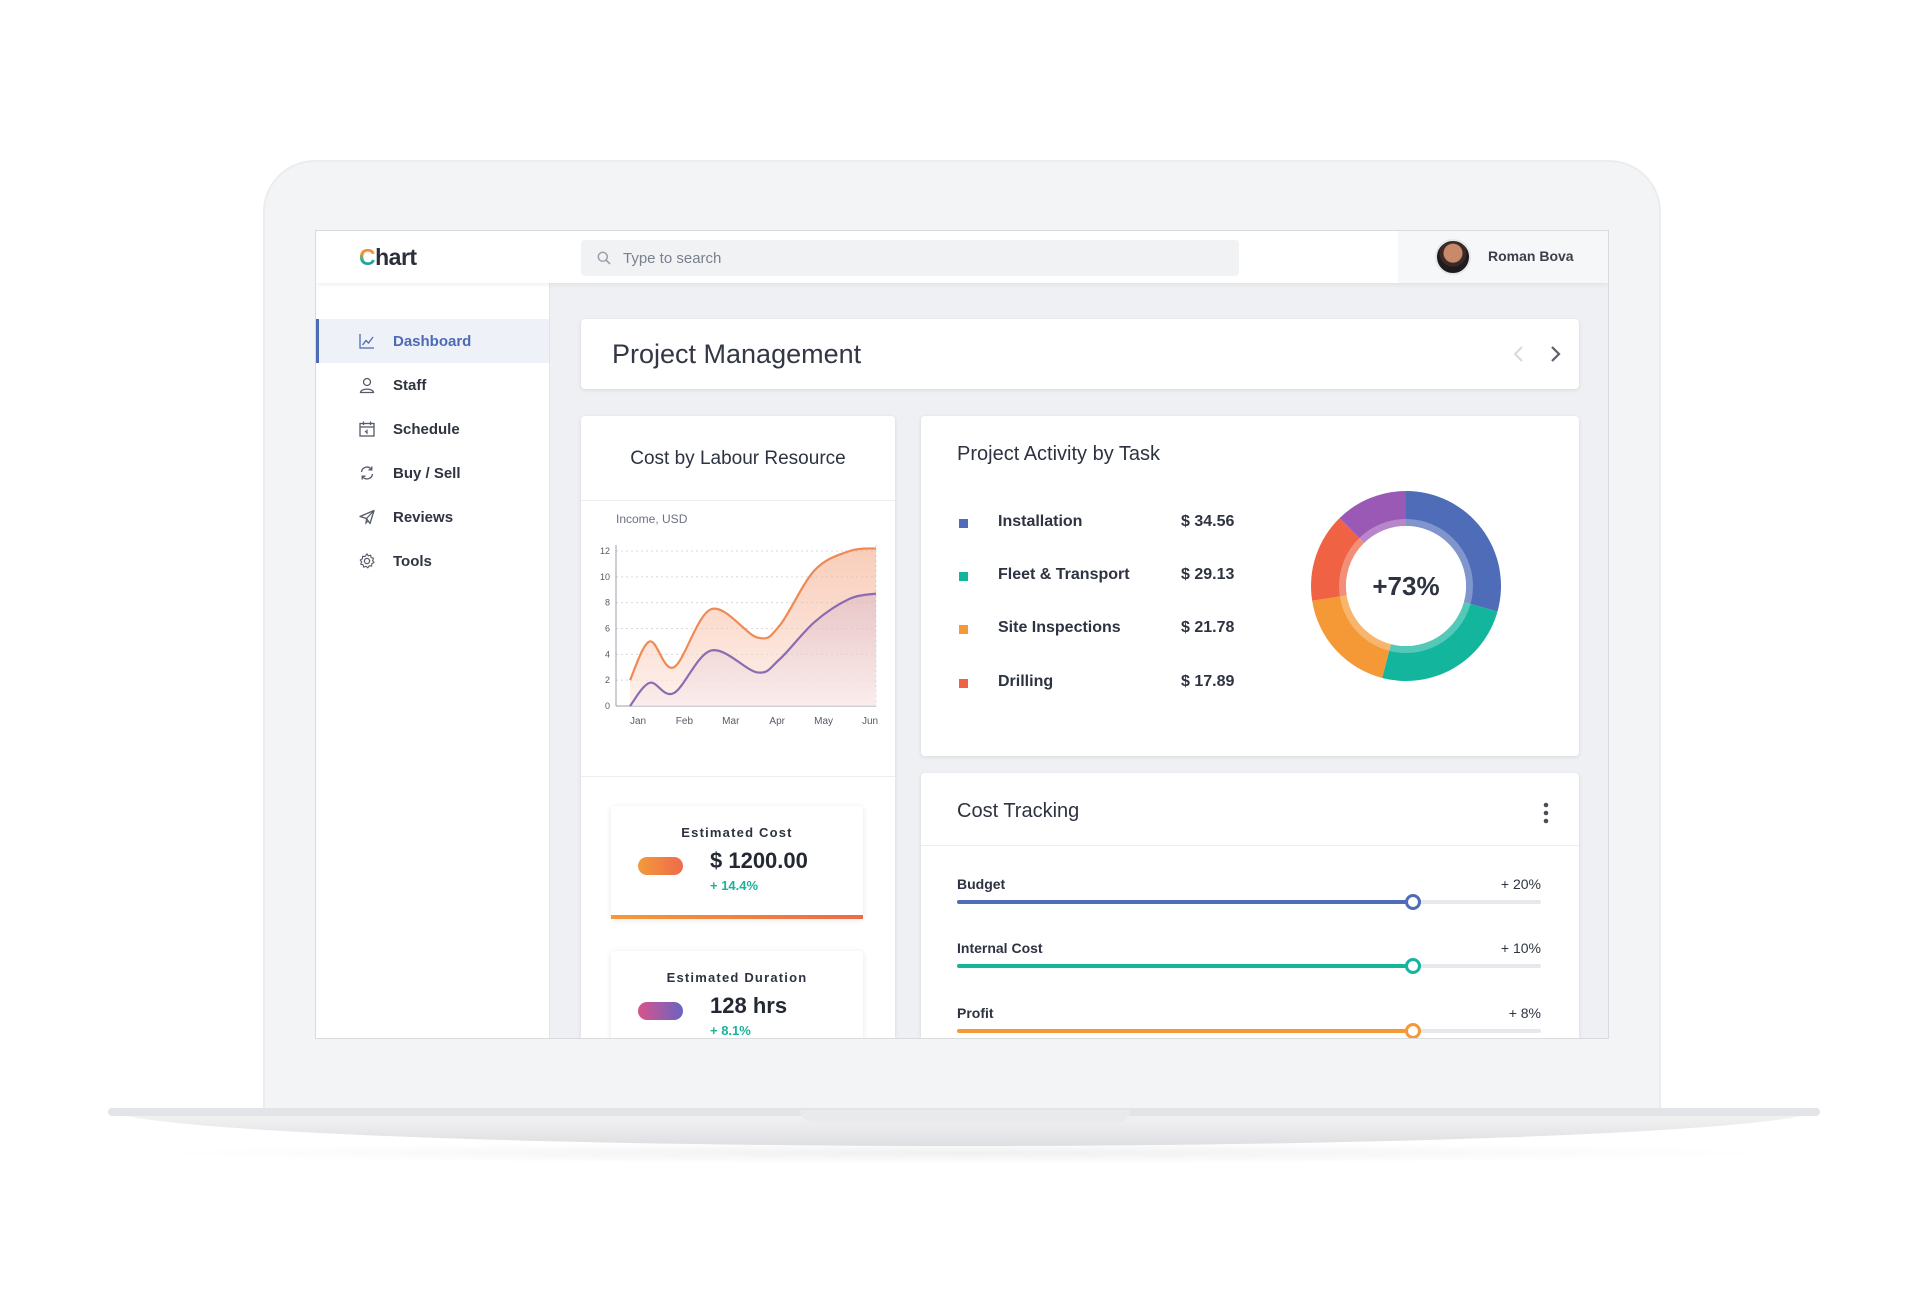  I want to click on tracking-row-budget: Budget + 20%, so click(1249, 896).